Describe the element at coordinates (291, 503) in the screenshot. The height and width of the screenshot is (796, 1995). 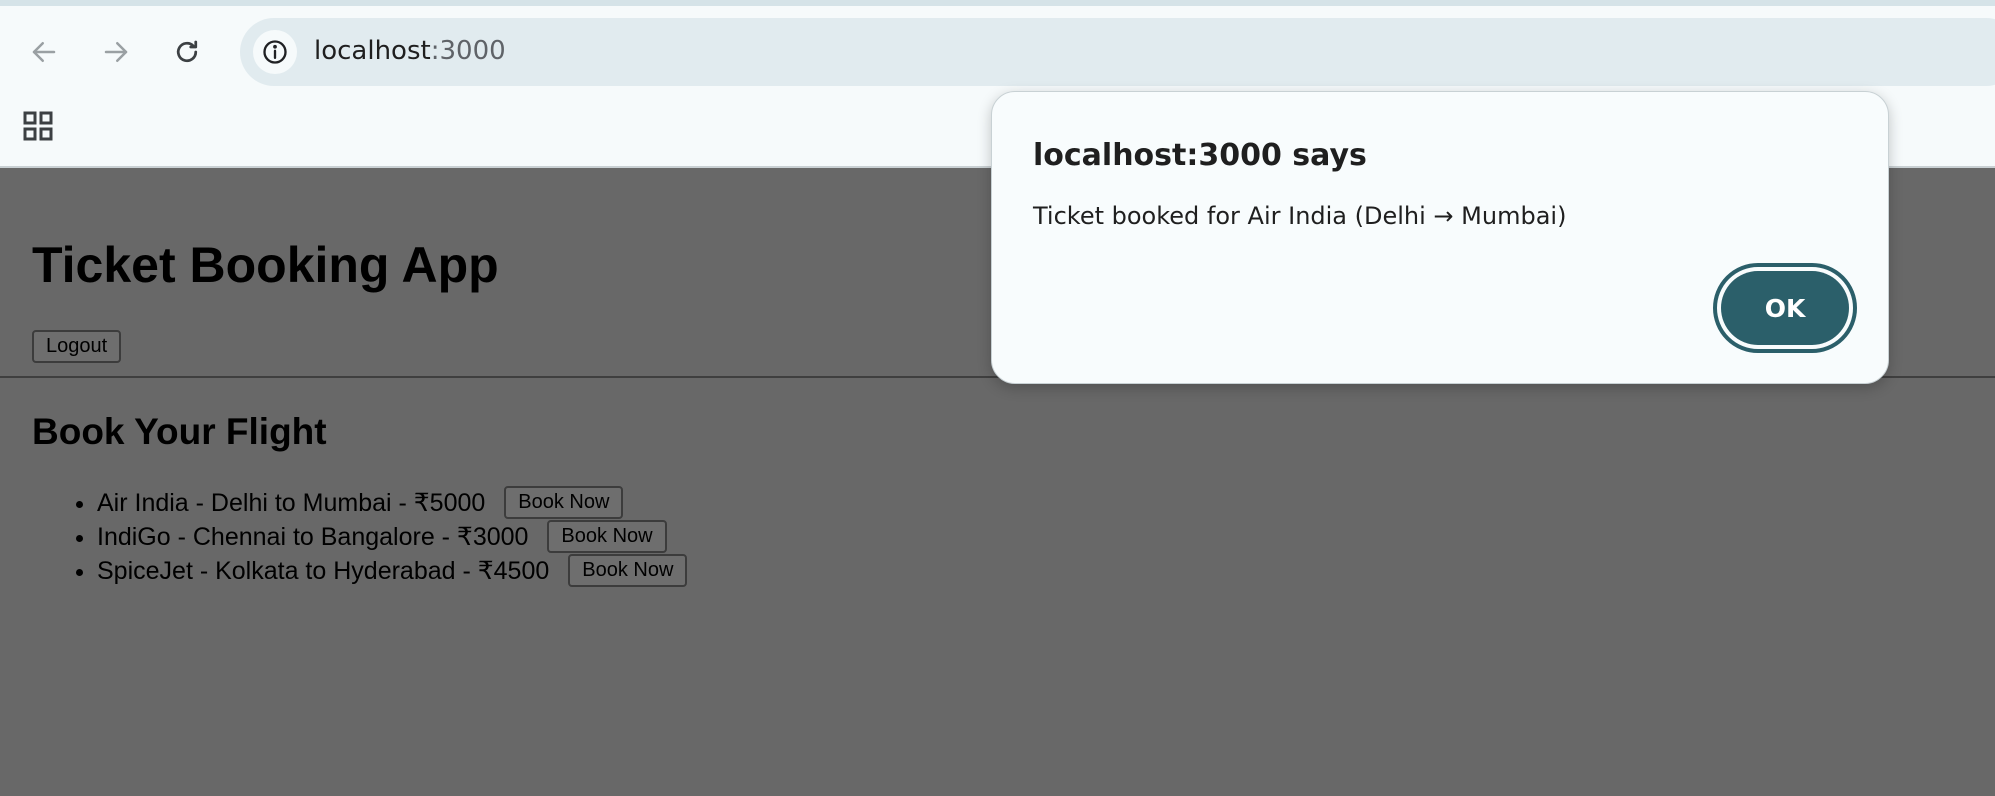
I see `flight-label: Air India - Delhi to Mumbai - ₹5000` at that location.